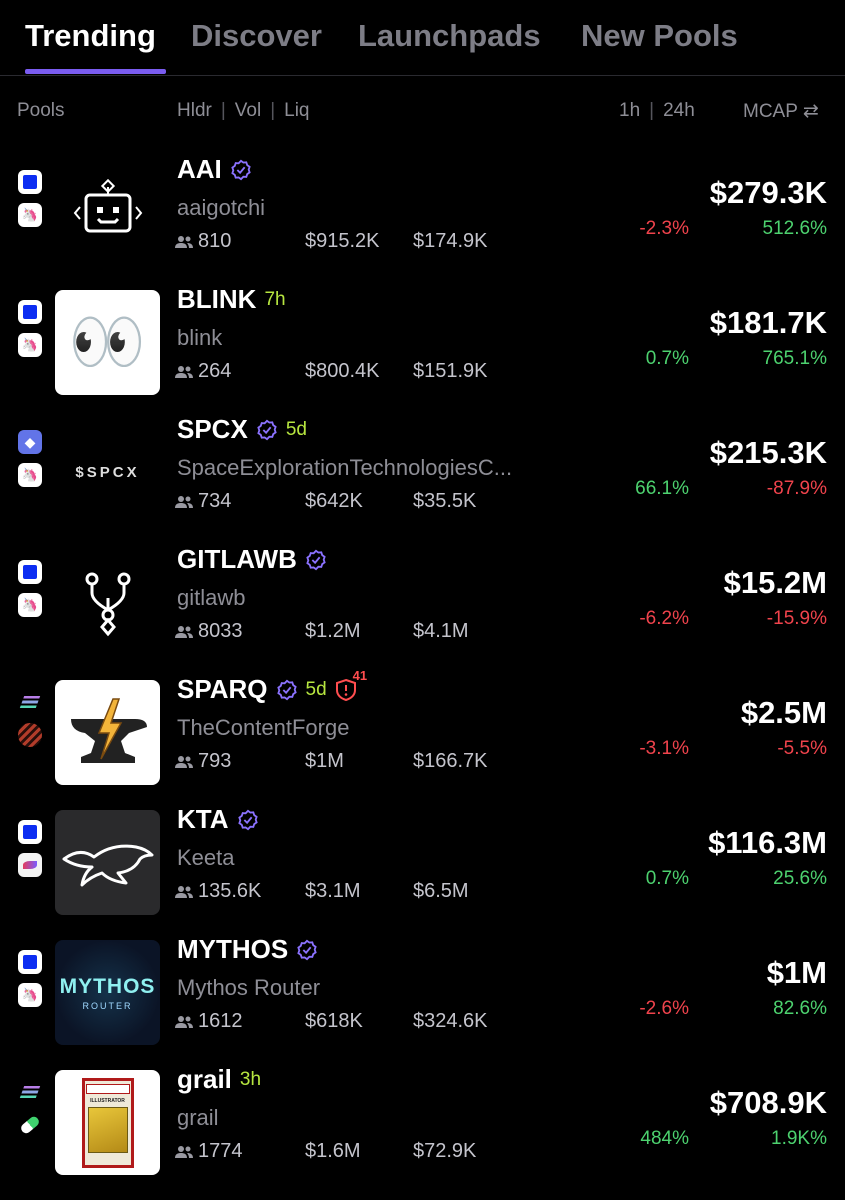 This screenshot has width=845, height=1200. I want to click on change-24h: 25.6%, so click(800, 878).